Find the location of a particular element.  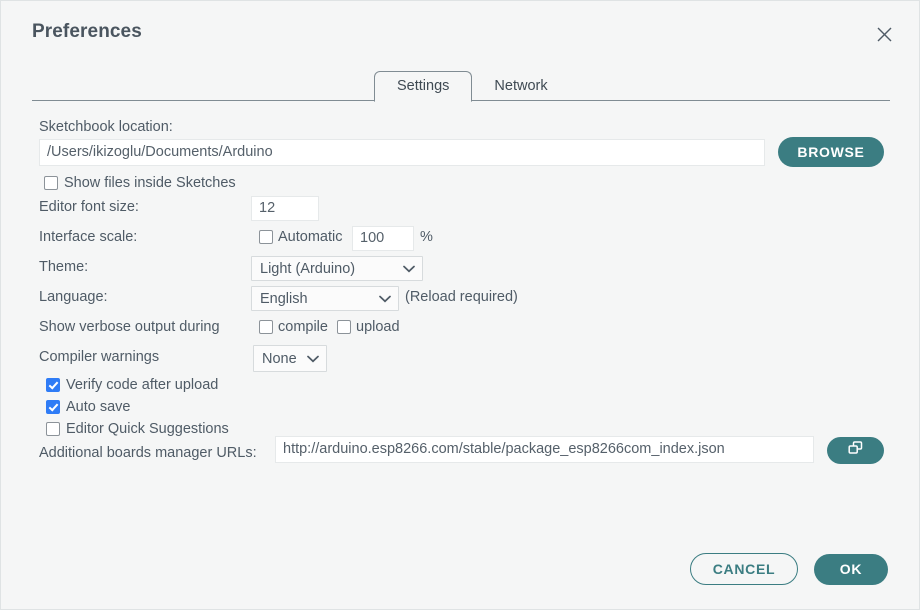

language-label: Language: is located at coordinates (73, 297).